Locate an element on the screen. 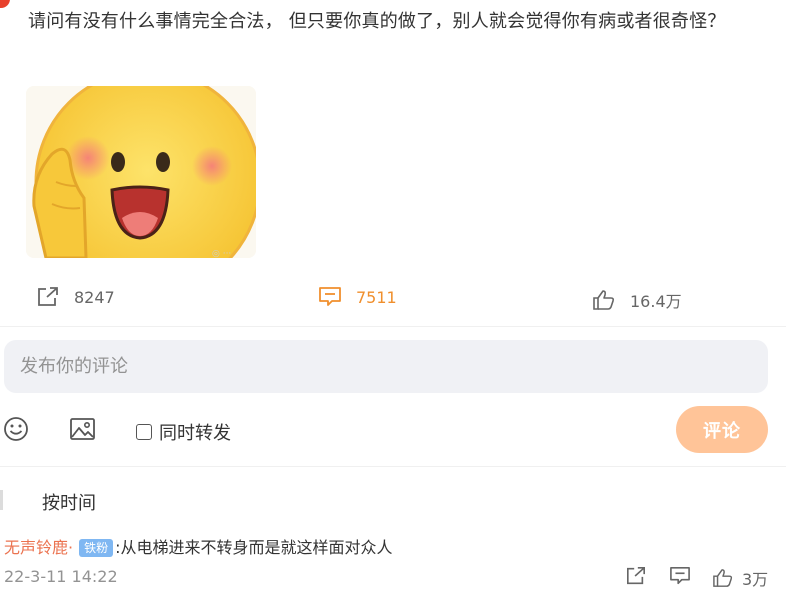  comment-input is located at coordinates (386, 366).